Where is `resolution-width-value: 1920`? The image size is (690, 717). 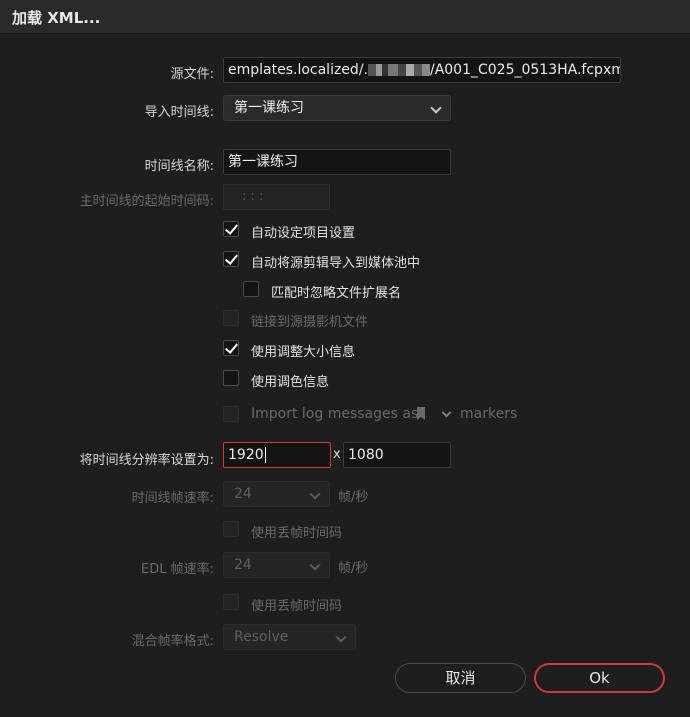
resolution-width-value: 1920 is located at coordinates (246, 455).